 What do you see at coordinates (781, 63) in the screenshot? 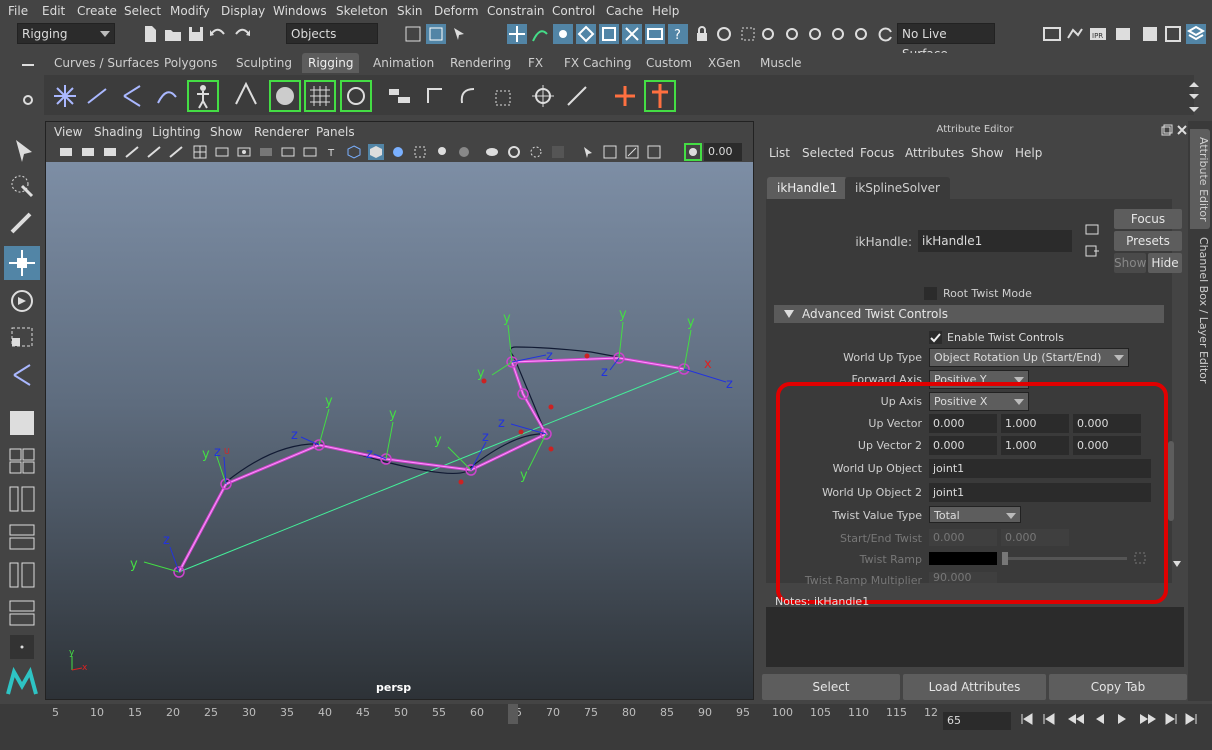
I see `shelf-tab-muscle: Muscle` at bounding box center [781, 63].